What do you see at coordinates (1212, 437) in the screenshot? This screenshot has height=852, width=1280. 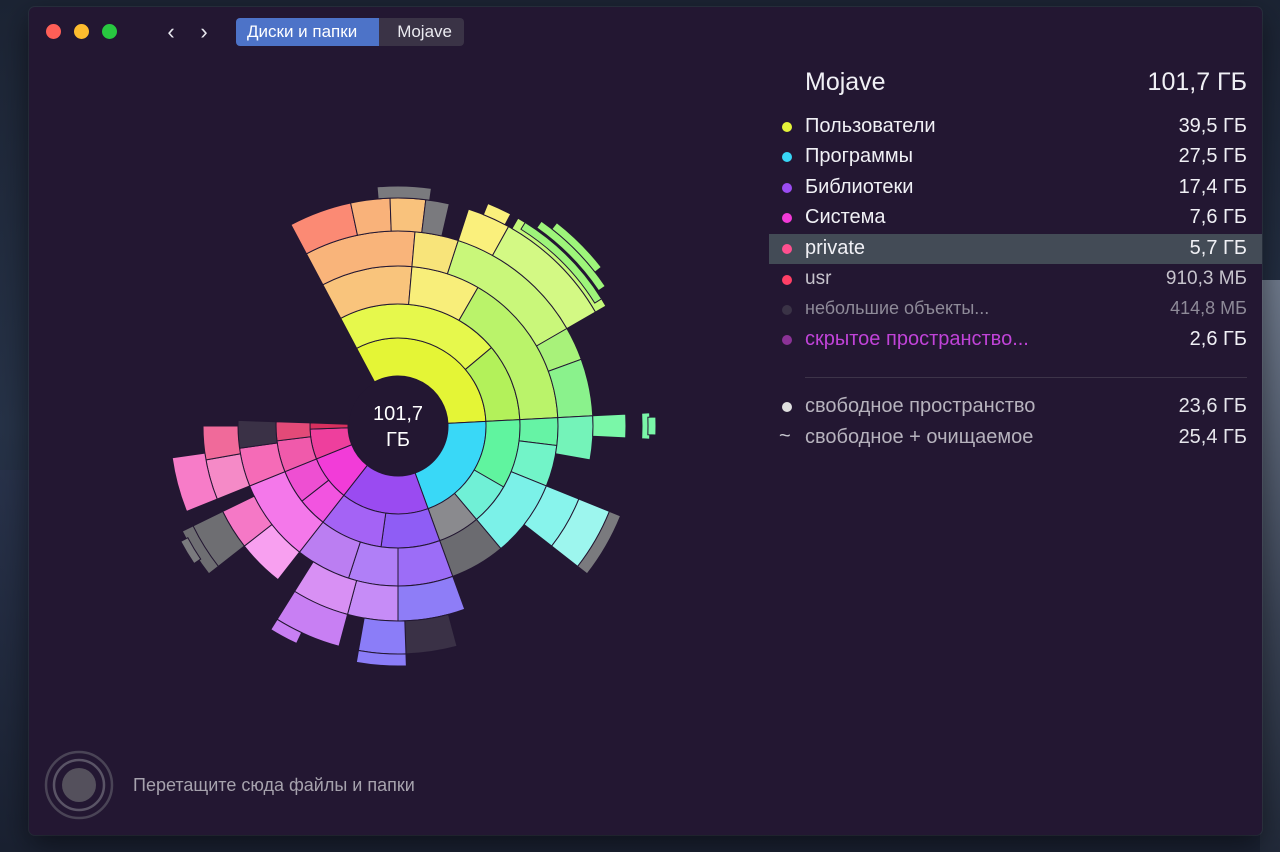 I see `item-size: 25,4 ГБ` at bounding box center [1212, 437].